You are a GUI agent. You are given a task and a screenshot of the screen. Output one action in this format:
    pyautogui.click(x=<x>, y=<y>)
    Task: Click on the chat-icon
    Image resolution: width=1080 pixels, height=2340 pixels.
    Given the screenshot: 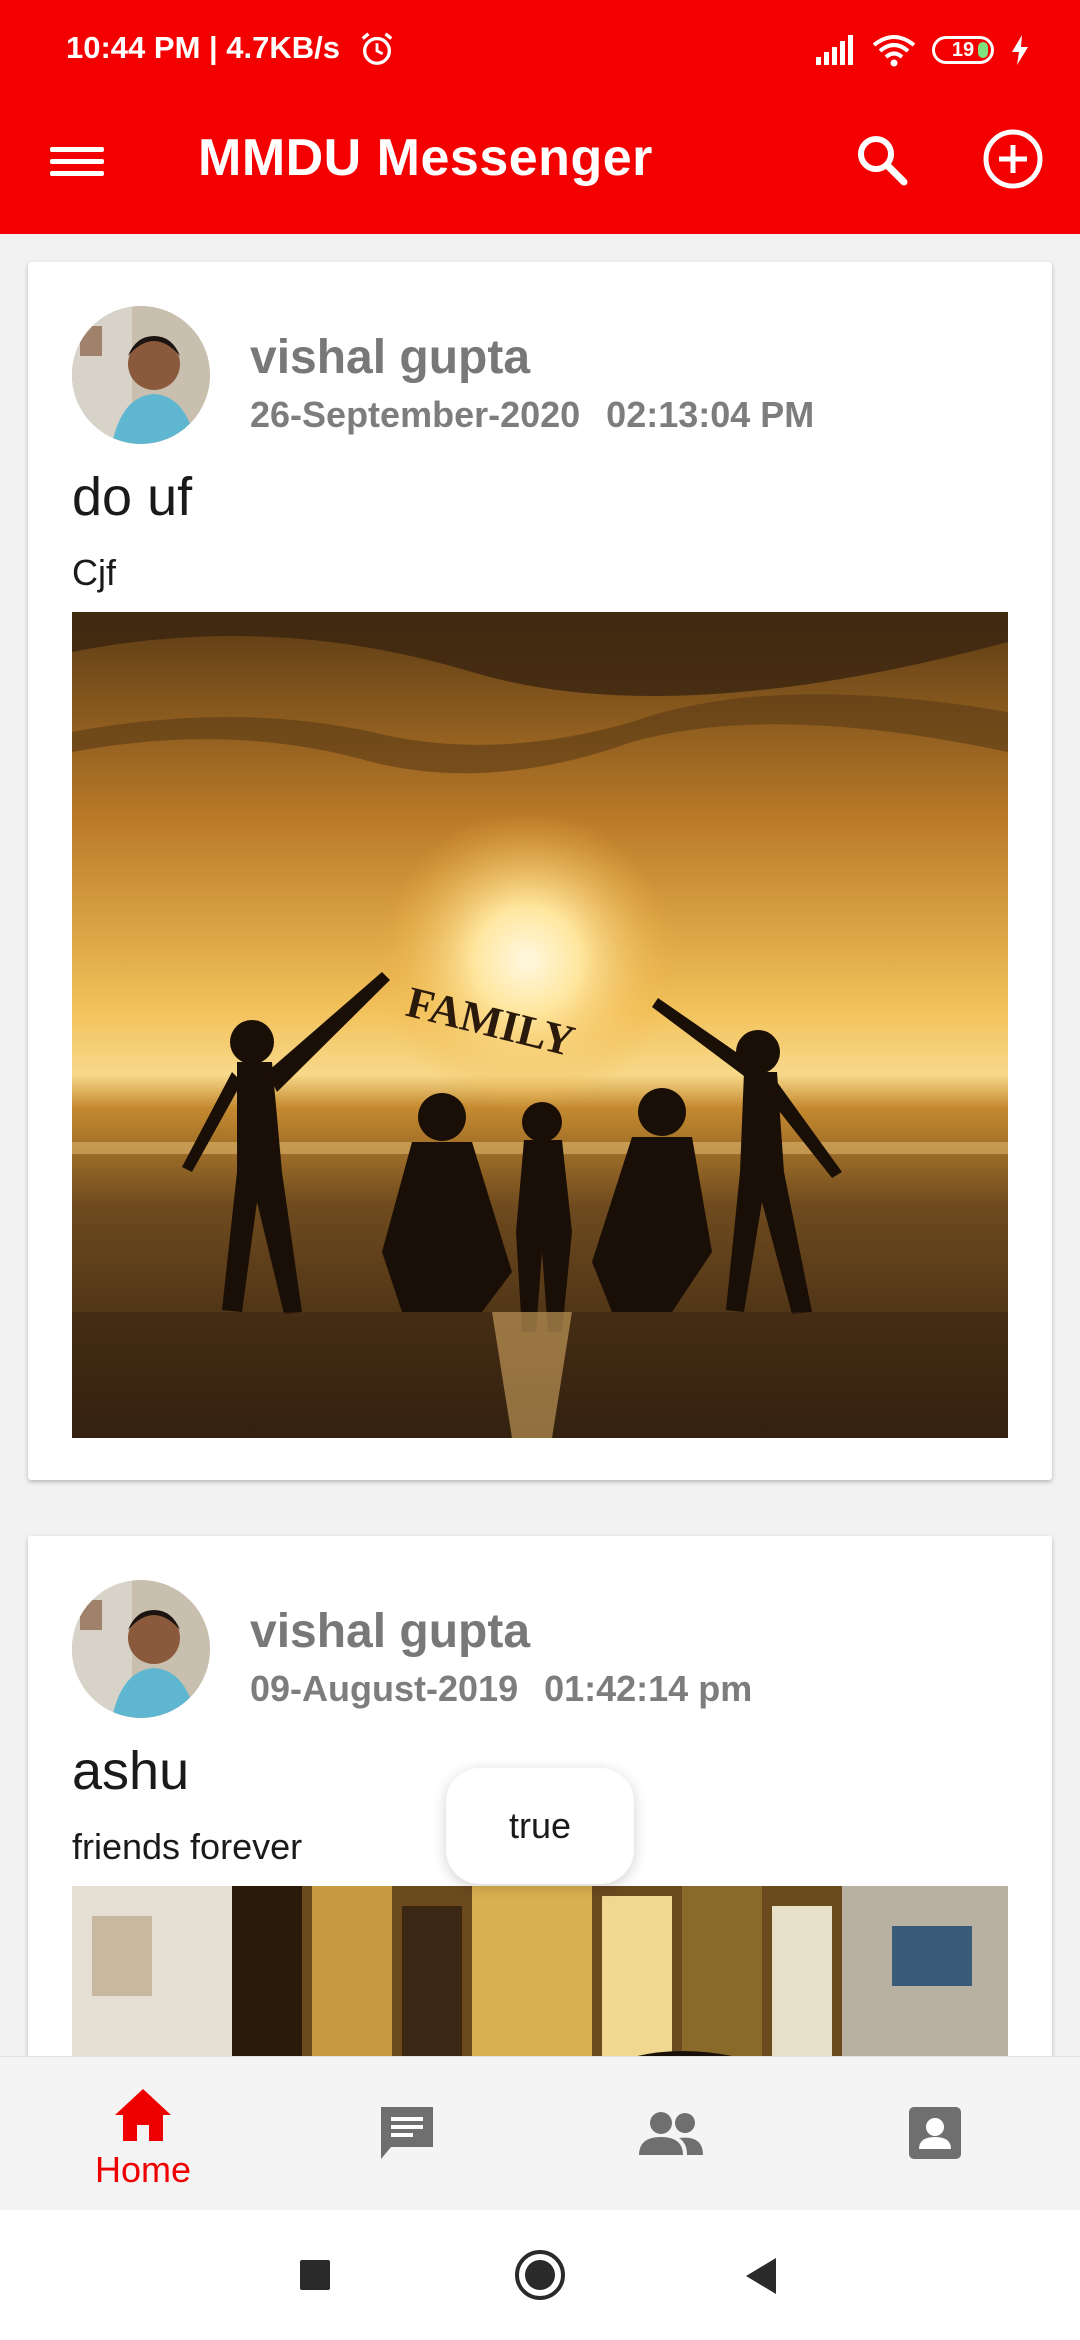 What is the action you would take?
    pyautogui.click(x=407, y=2133)
    